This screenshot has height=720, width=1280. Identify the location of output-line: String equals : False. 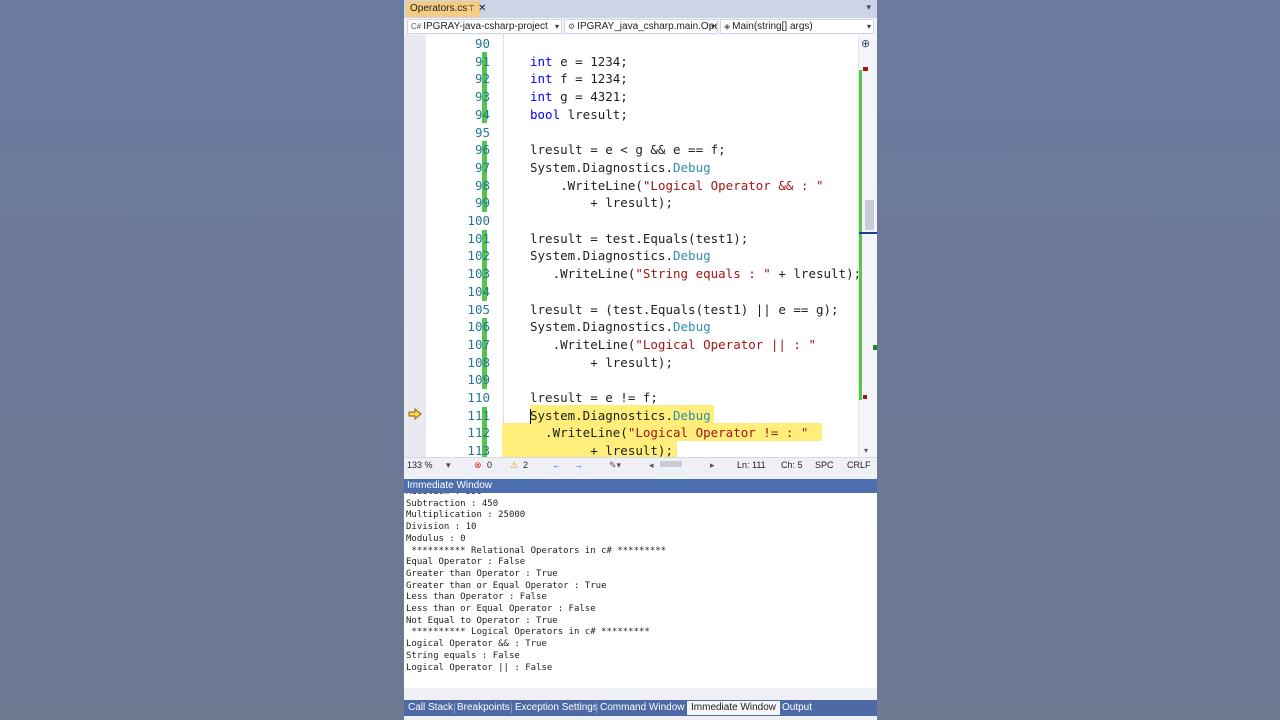
(463, 655).